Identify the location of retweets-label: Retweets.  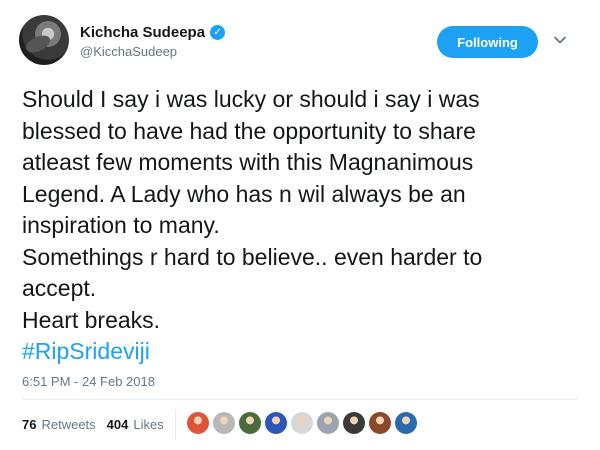
(68, 424).